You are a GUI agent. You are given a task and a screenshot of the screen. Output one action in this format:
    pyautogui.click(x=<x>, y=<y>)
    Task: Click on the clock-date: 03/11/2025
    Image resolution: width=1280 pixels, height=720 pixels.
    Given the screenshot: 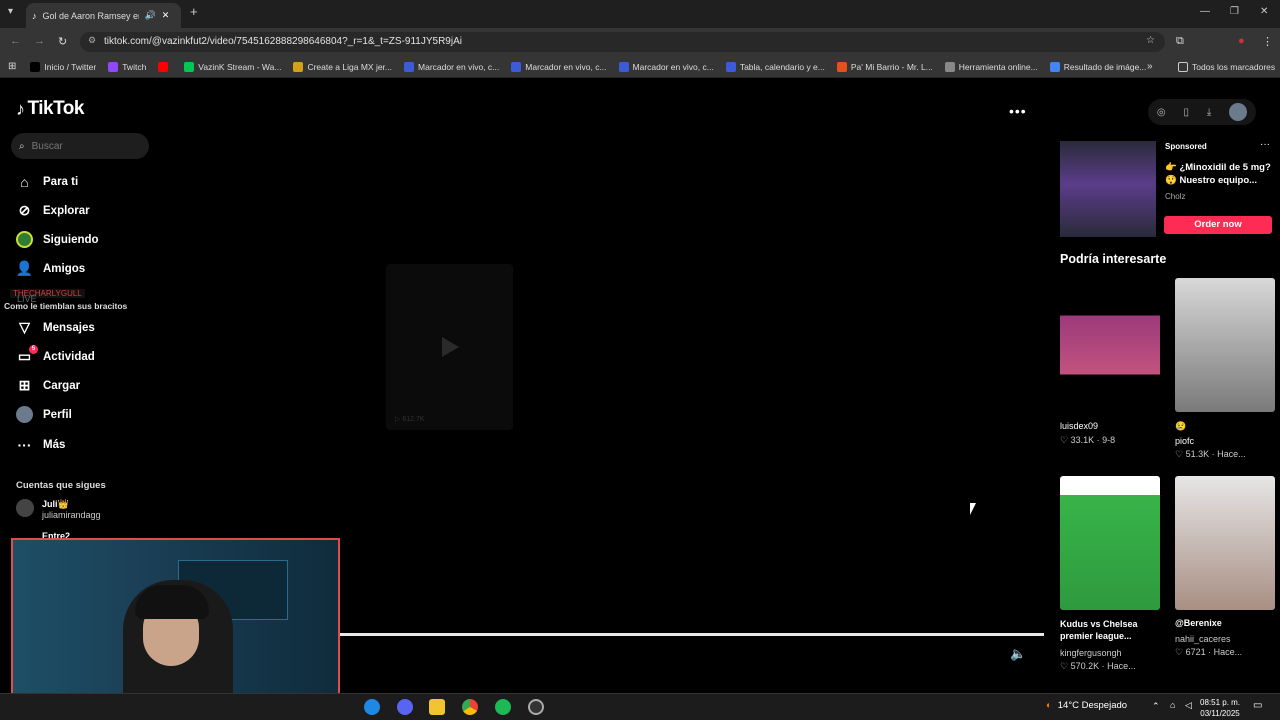 What is the action you would take?
    pyautogui.click(x=1220, y=713)
    